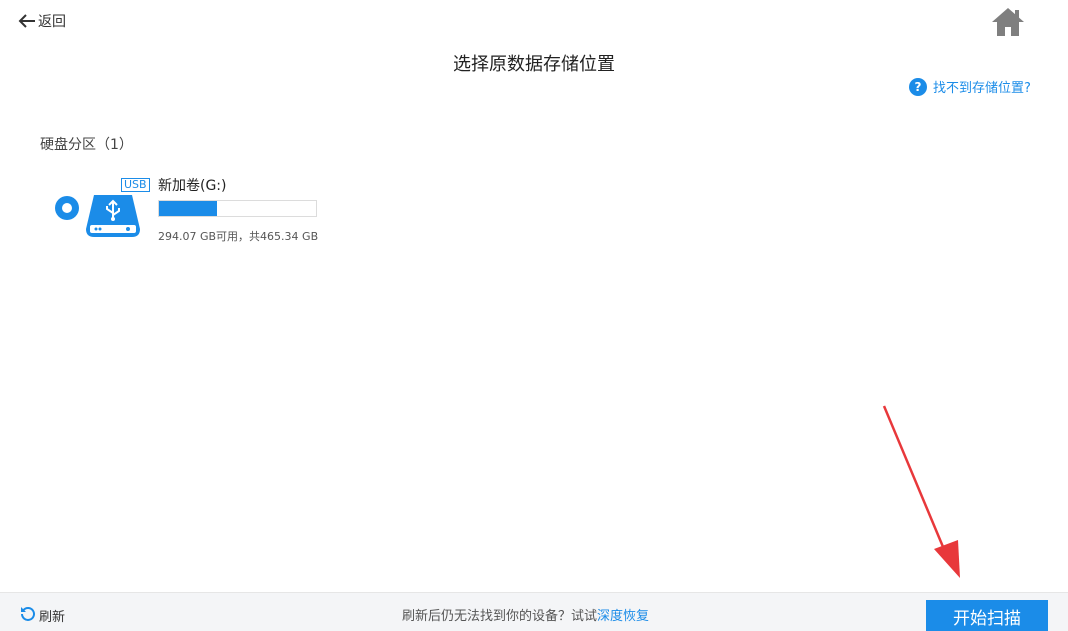 This screenshot has height=631, width=1068. What do you see at coordinates (52, 617) in the screenshot?
I see `refresh-label: 刷新` at bounding box center [52, 617].